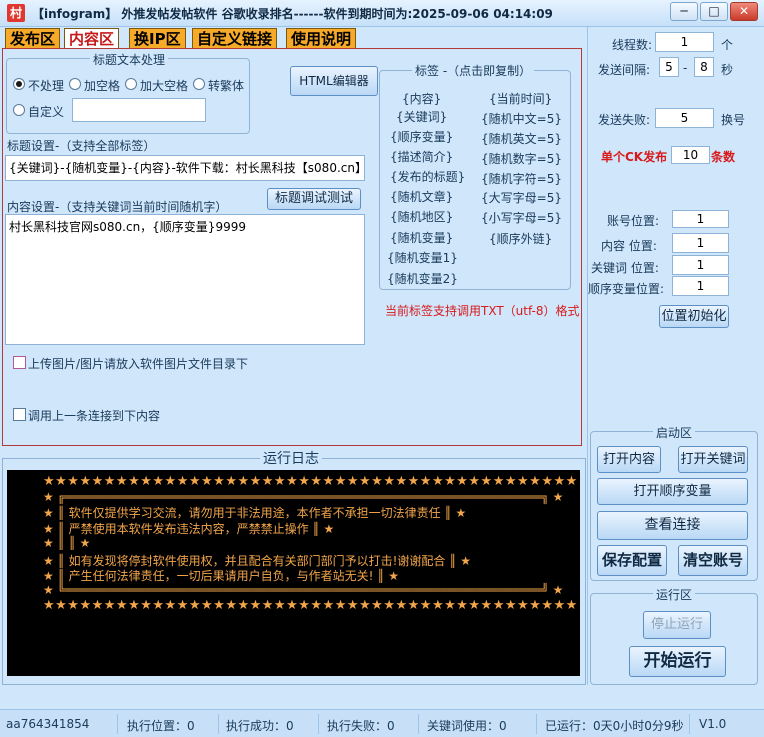 The height and width of the screenshot is (737, 764). What do you see at coordinates (700, 286) in the screenshot?
I see `seqvar-pos-input: 1` at bounding box center [700, 286].